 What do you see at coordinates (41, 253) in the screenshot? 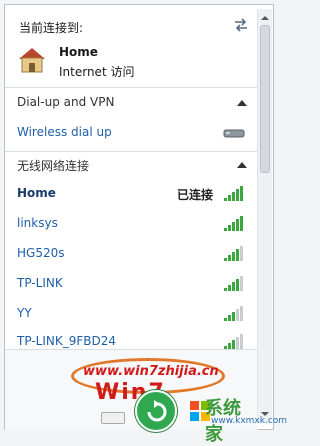
I see `wifi-network-name: HG520s` at bounding box center [41, 253].